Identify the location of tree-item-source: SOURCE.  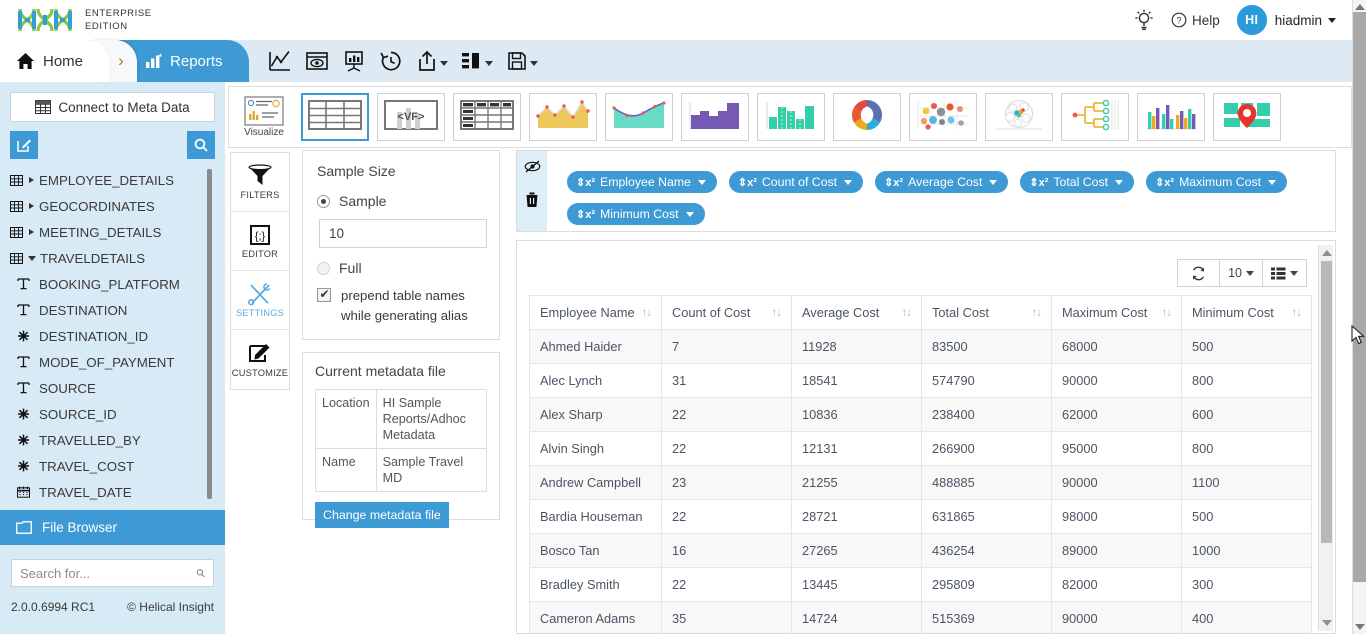
(116, 388).